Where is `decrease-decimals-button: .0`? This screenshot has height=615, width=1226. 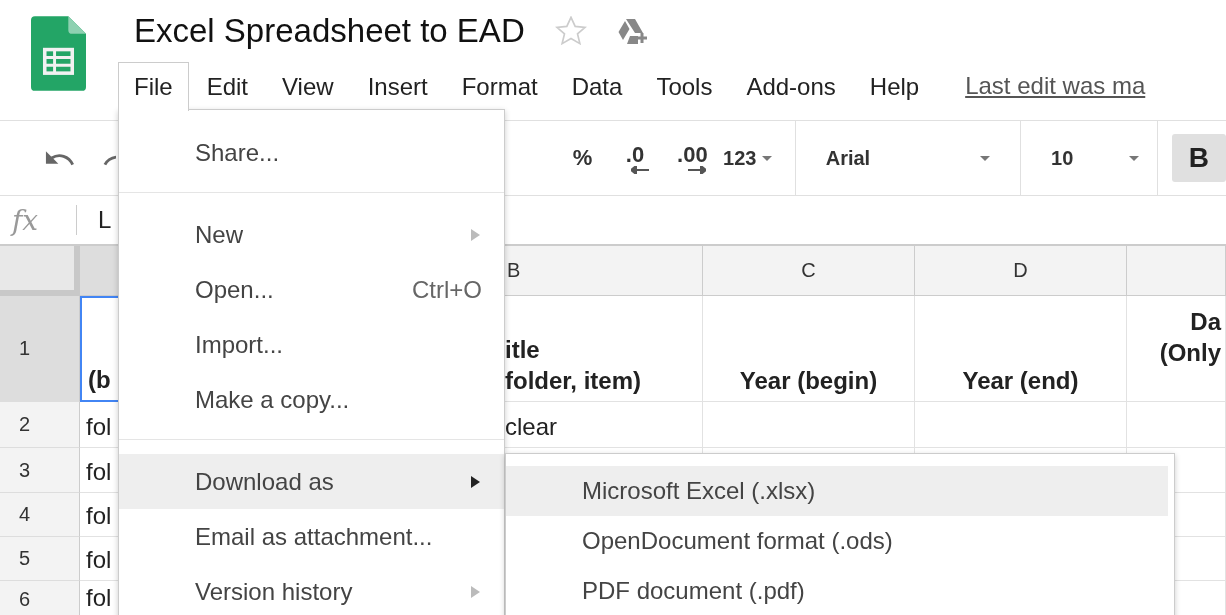 decrease-decimals-button: .0 is located at coordinates (635, 158).